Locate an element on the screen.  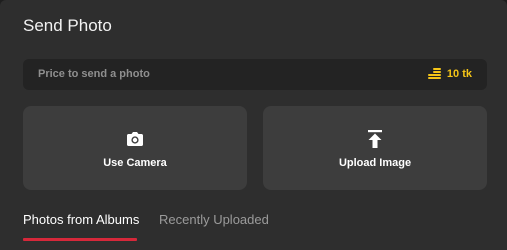
upload-image-label: Upload Image is located at coordinates (375, 163).